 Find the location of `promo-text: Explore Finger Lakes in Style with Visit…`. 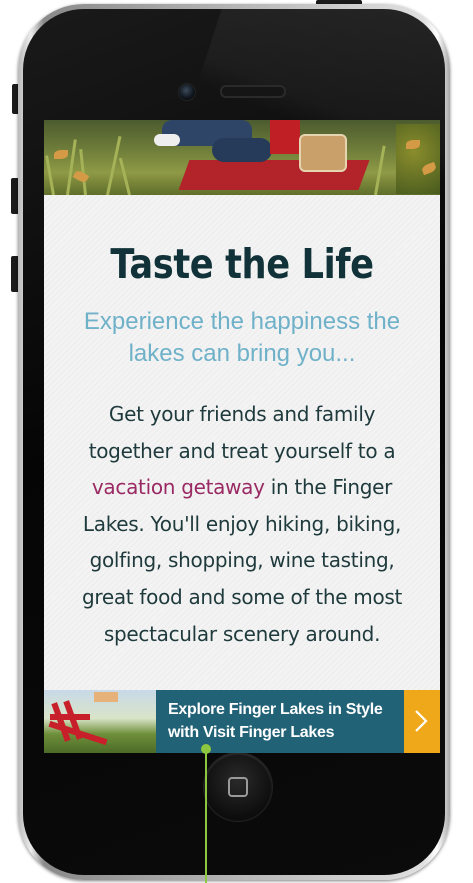

promo-text: Explore Finger Lakes in Style with Visit… is located at coordinates (286, 721).